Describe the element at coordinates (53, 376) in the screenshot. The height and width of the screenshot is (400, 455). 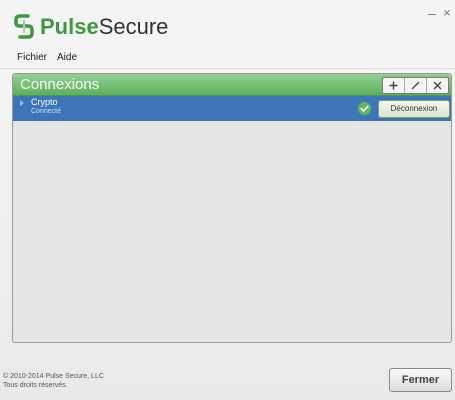
I see `copyright-text: © 2010-2014 Pulse Secure, LLC` at that location.